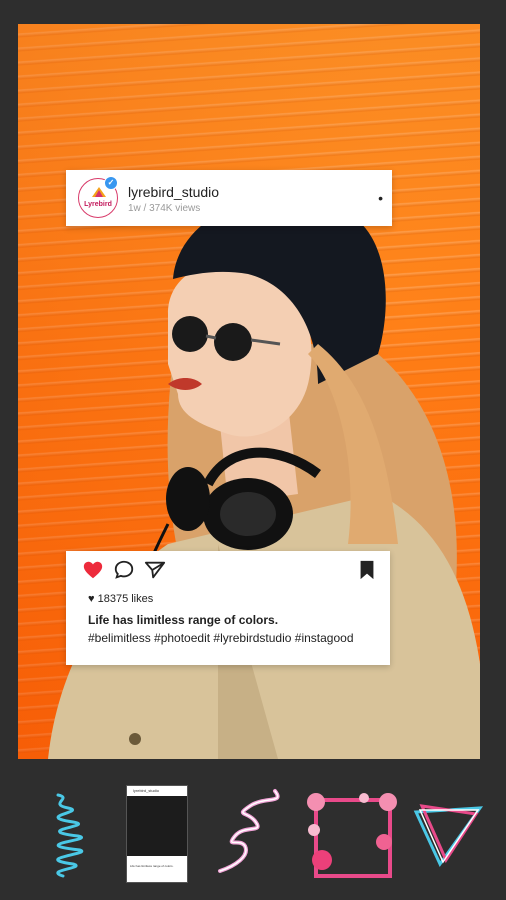  I want to click on cyan-scribble-sticker, so click(58, 835).